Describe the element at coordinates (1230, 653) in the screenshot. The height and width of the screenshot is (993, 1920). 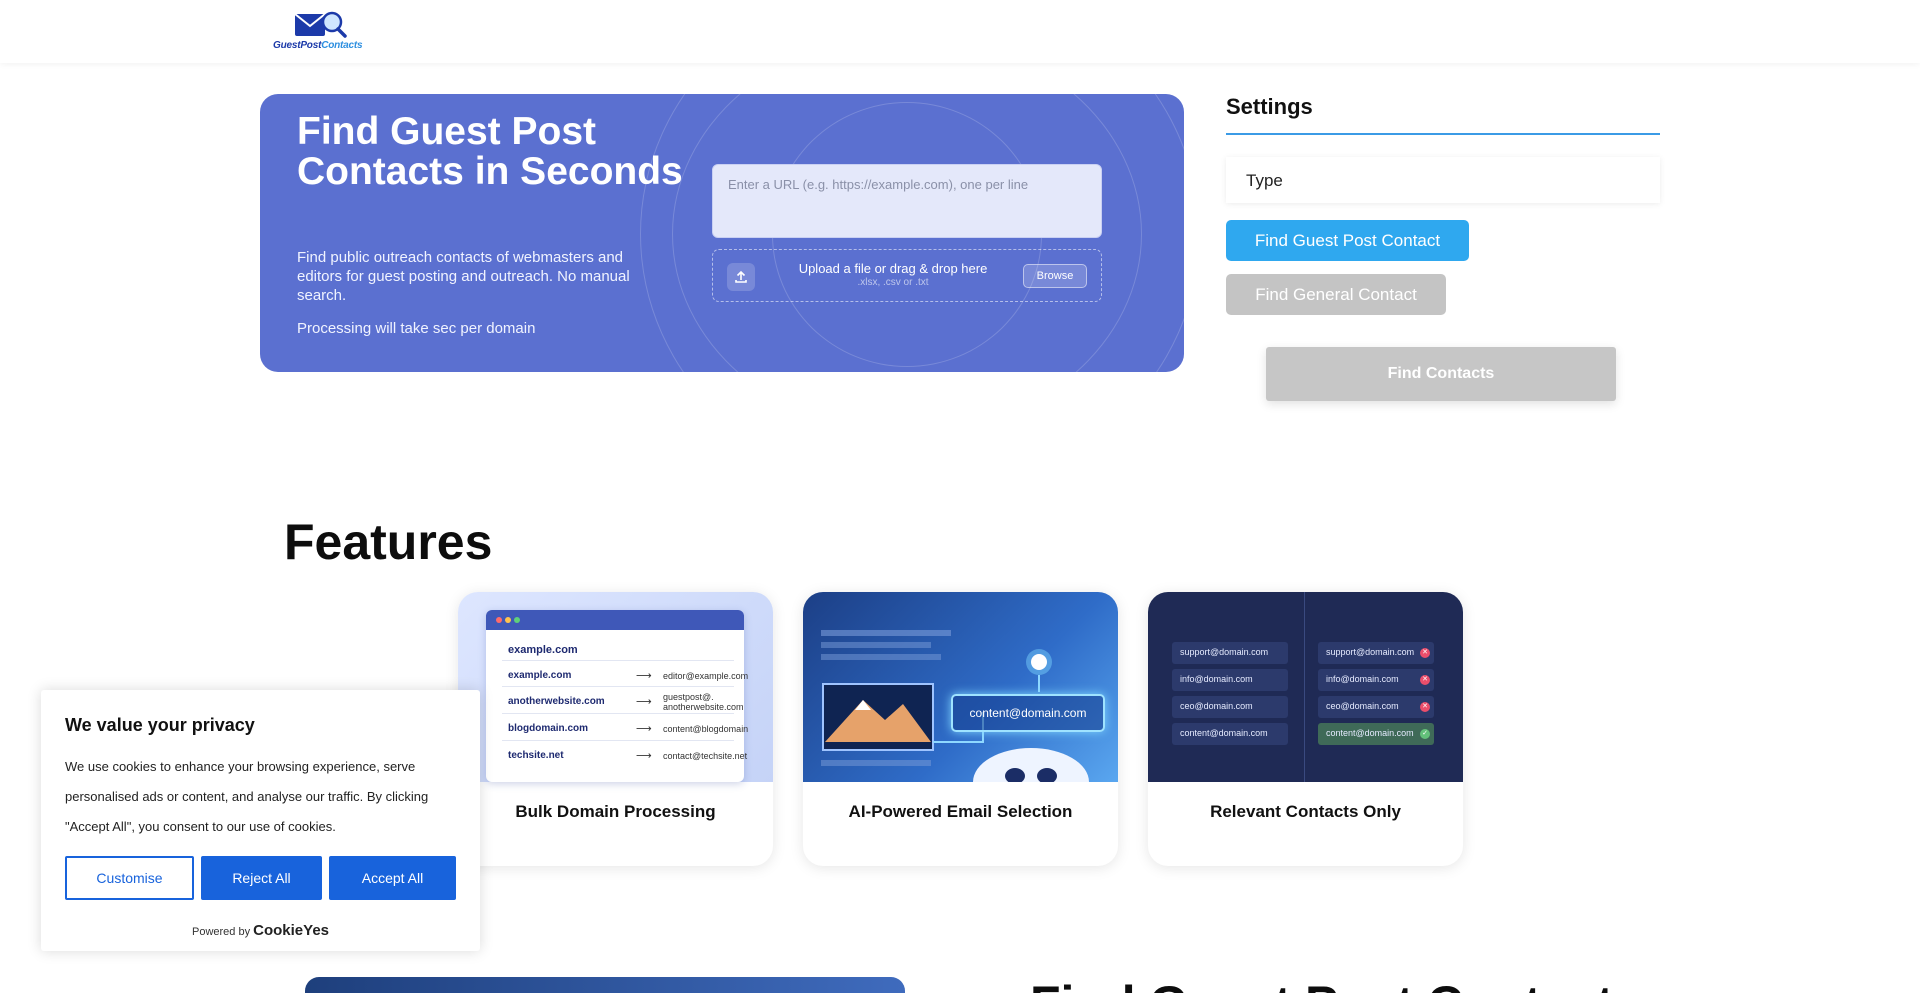
I see `email-item: support@domain.com` at that location.